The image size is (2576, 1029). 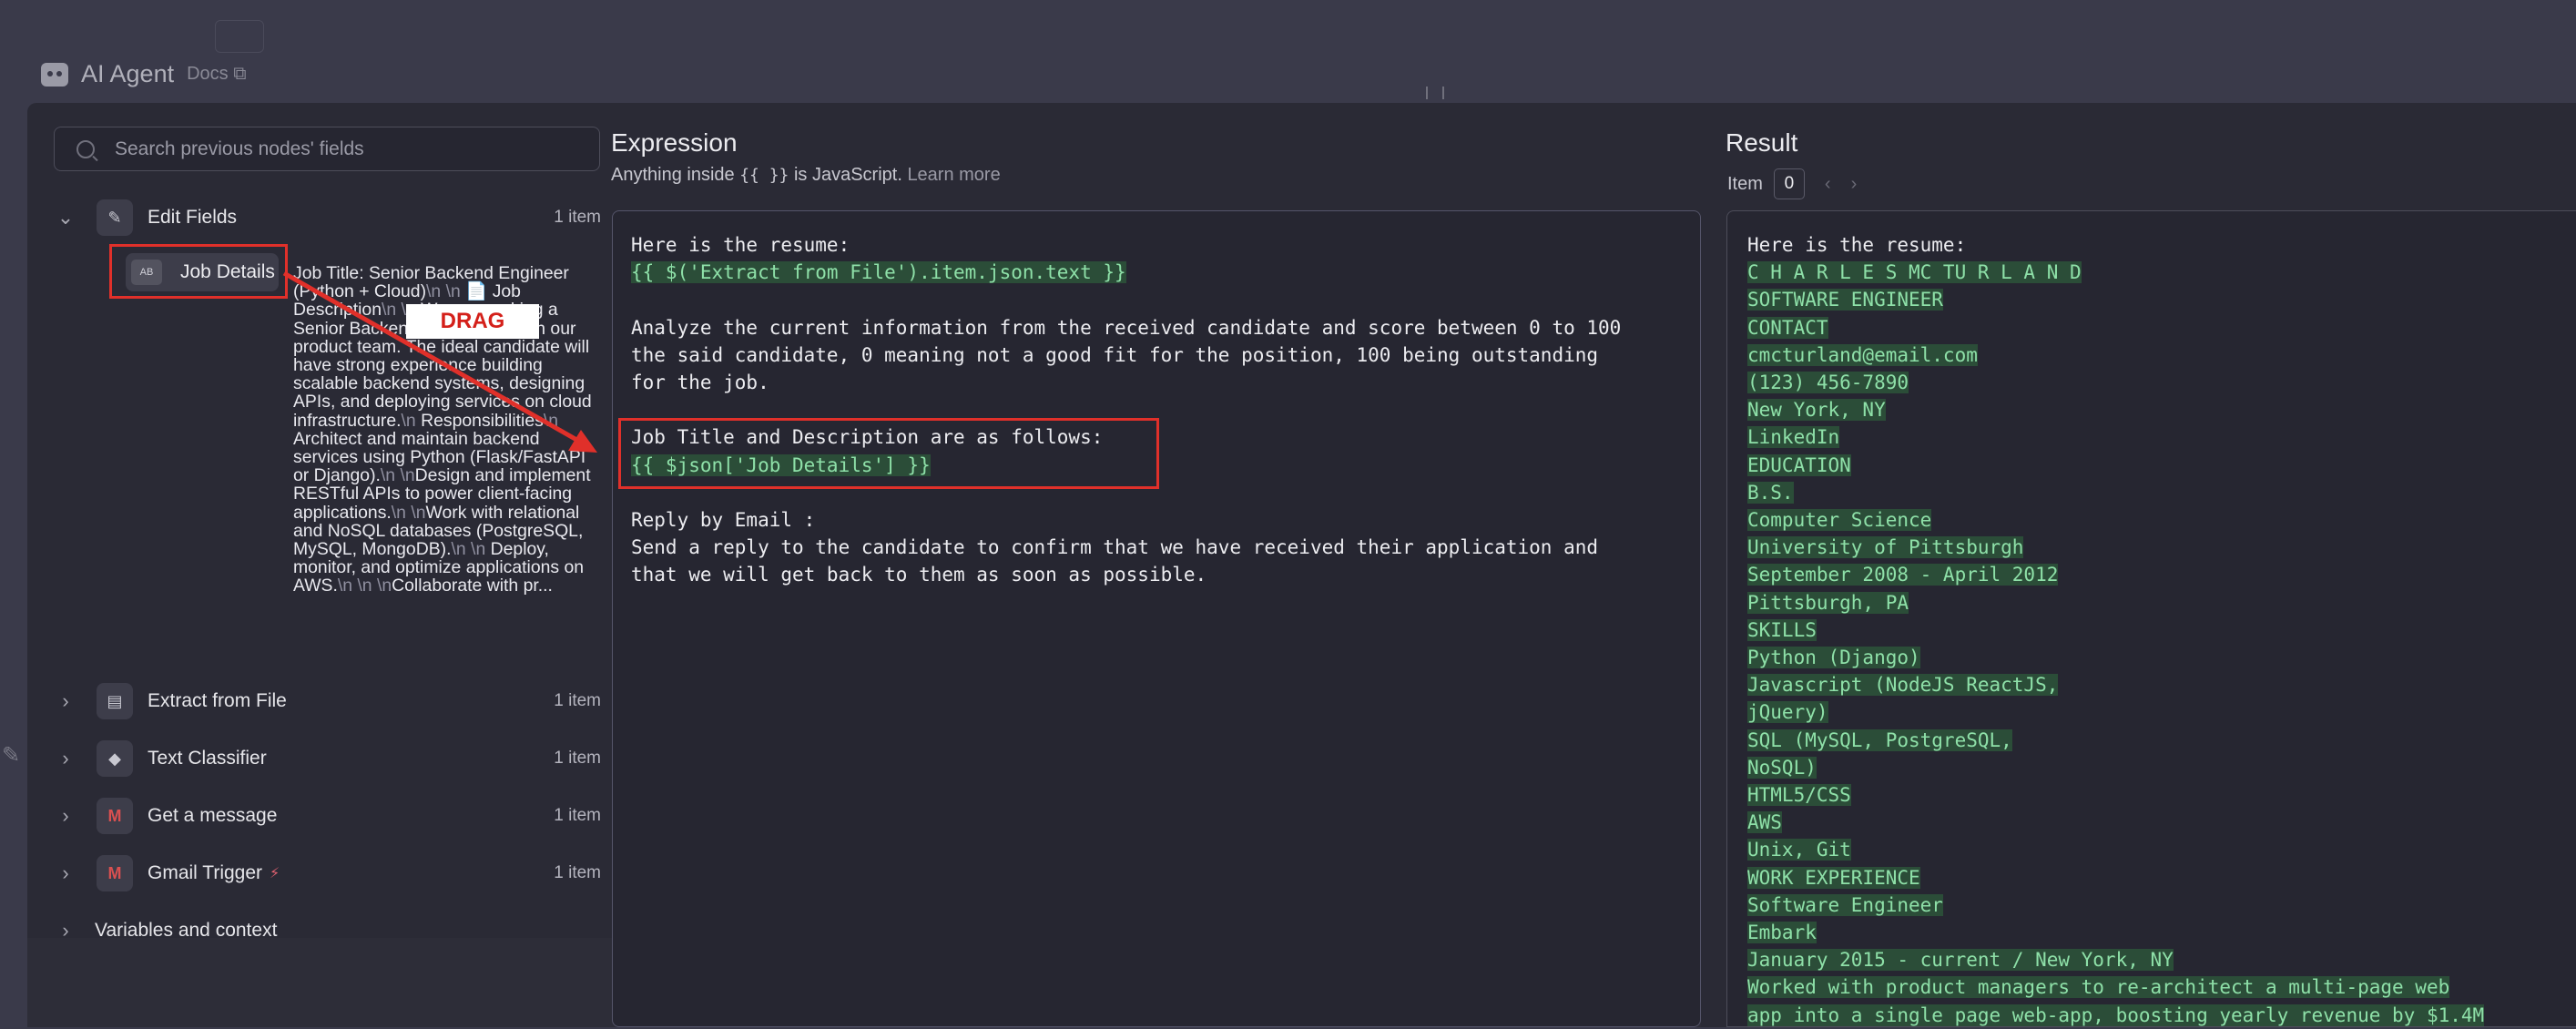 What do you see at coordinates (2115, 877) in the screenshot?
I see `result-line: WORK EXPERIENCE` at bounding box center [2115, 877].